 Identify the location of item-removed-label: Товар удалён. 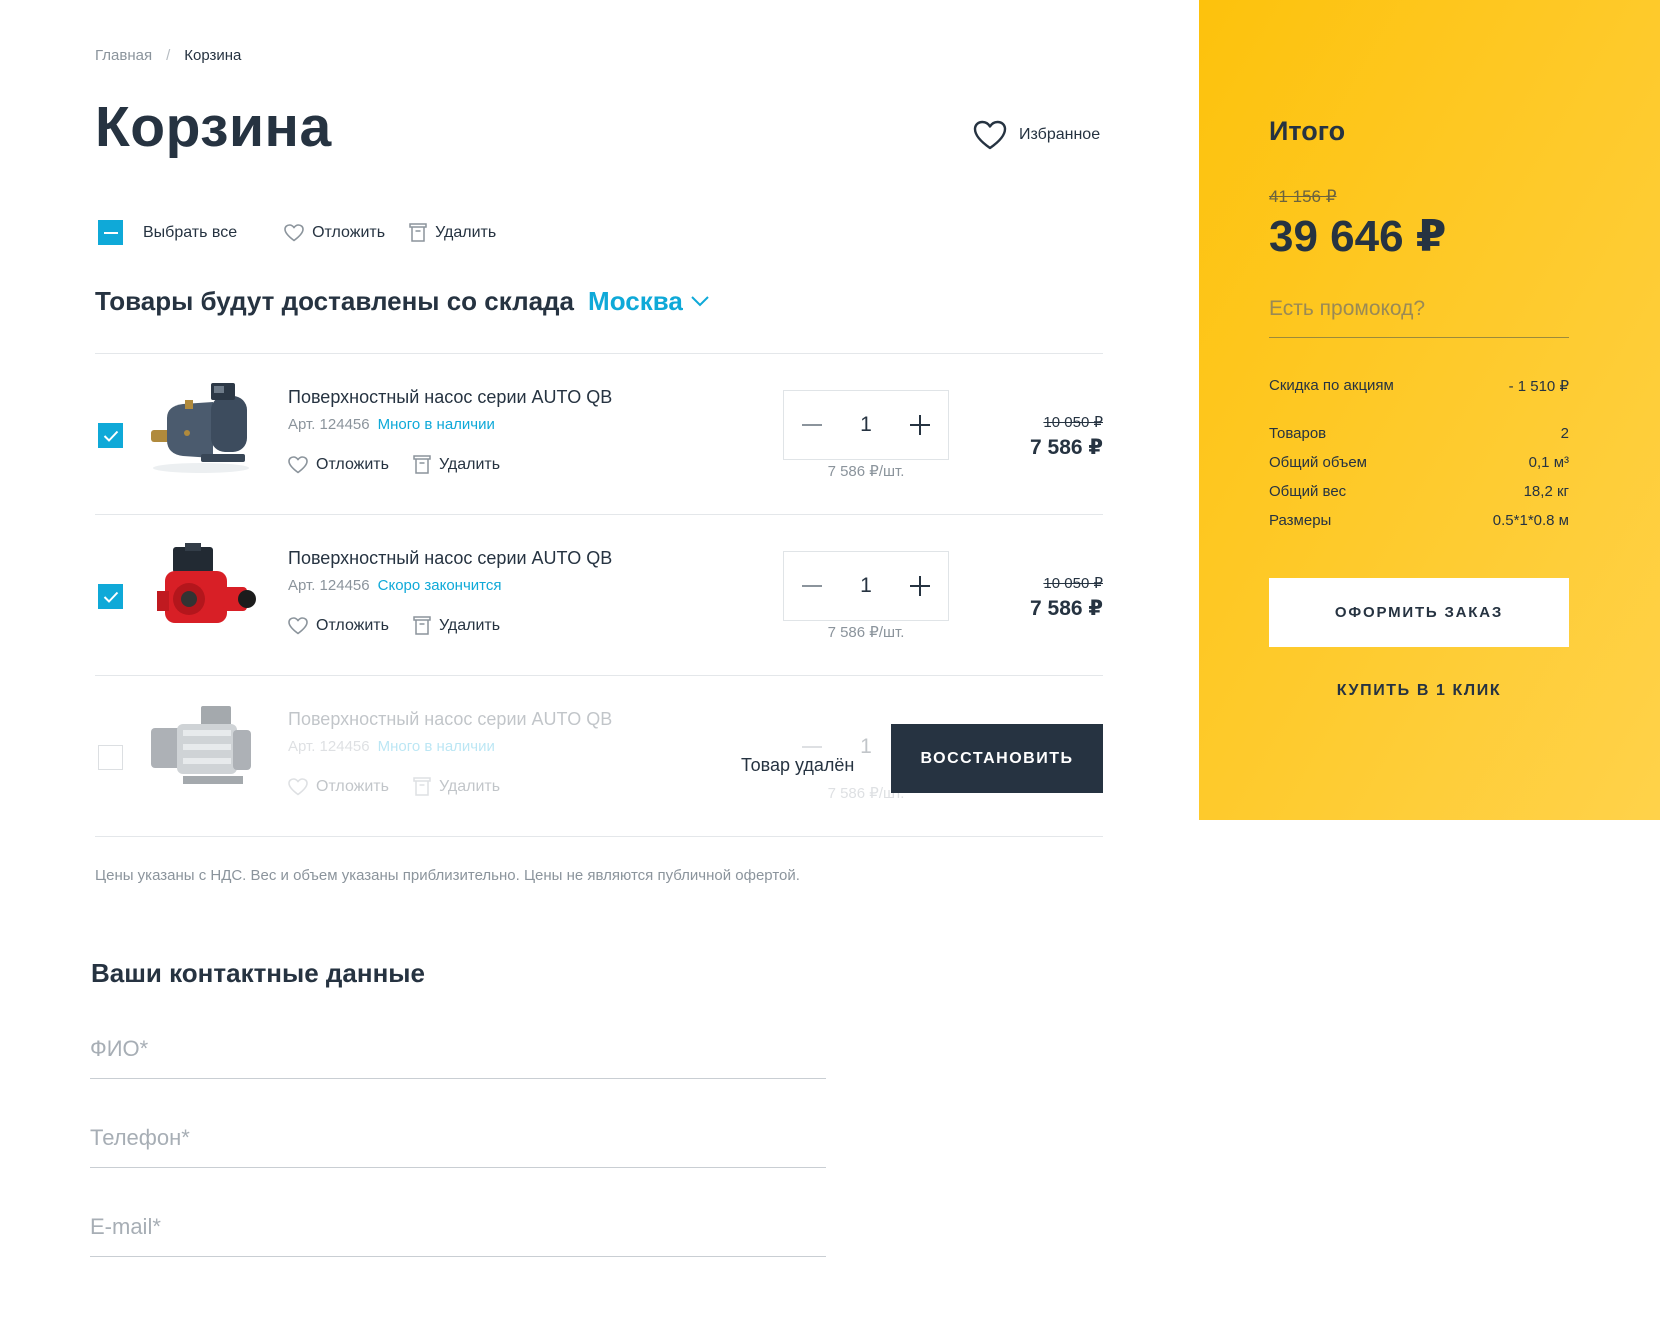
(798, 765).